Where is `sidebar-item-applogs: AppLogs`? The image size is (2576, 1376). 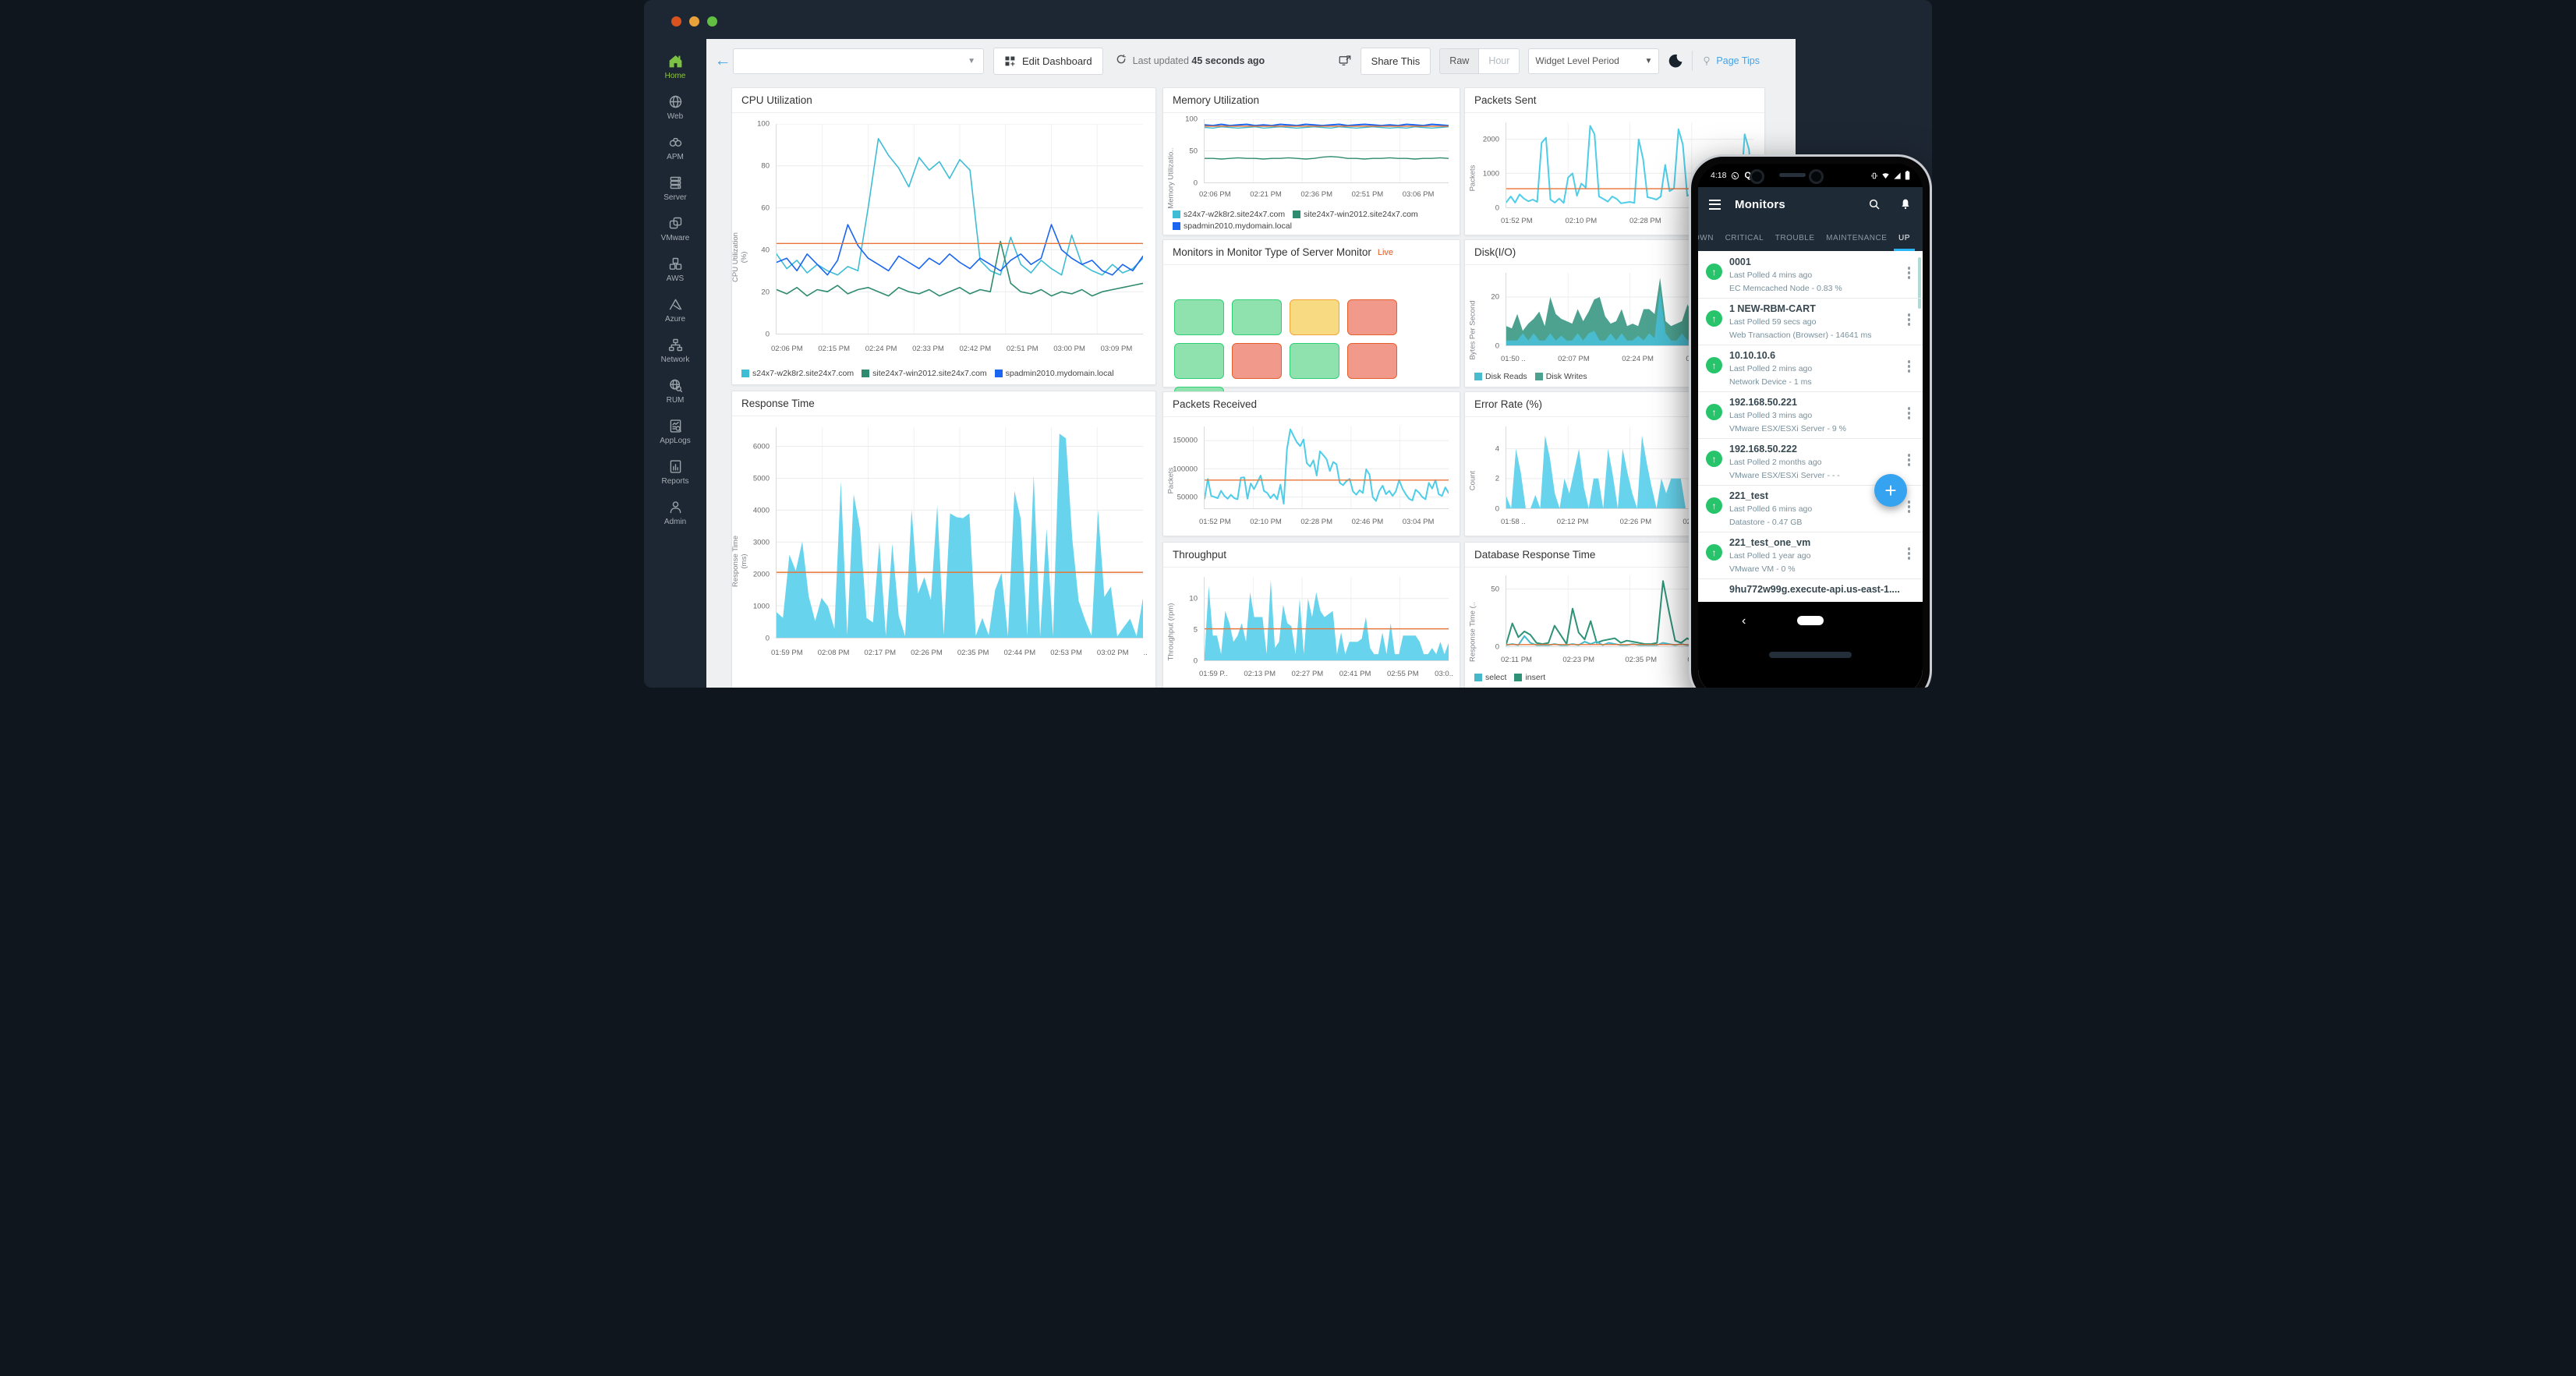 sidebar-item-applogs: AppLogs is located at coordinates (675, 431).